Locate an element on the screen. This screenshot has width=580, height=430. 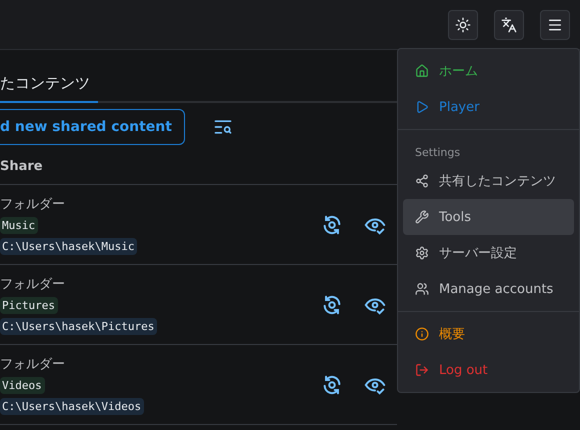
menu-item: ホーム is located at coordinates (488, 71).